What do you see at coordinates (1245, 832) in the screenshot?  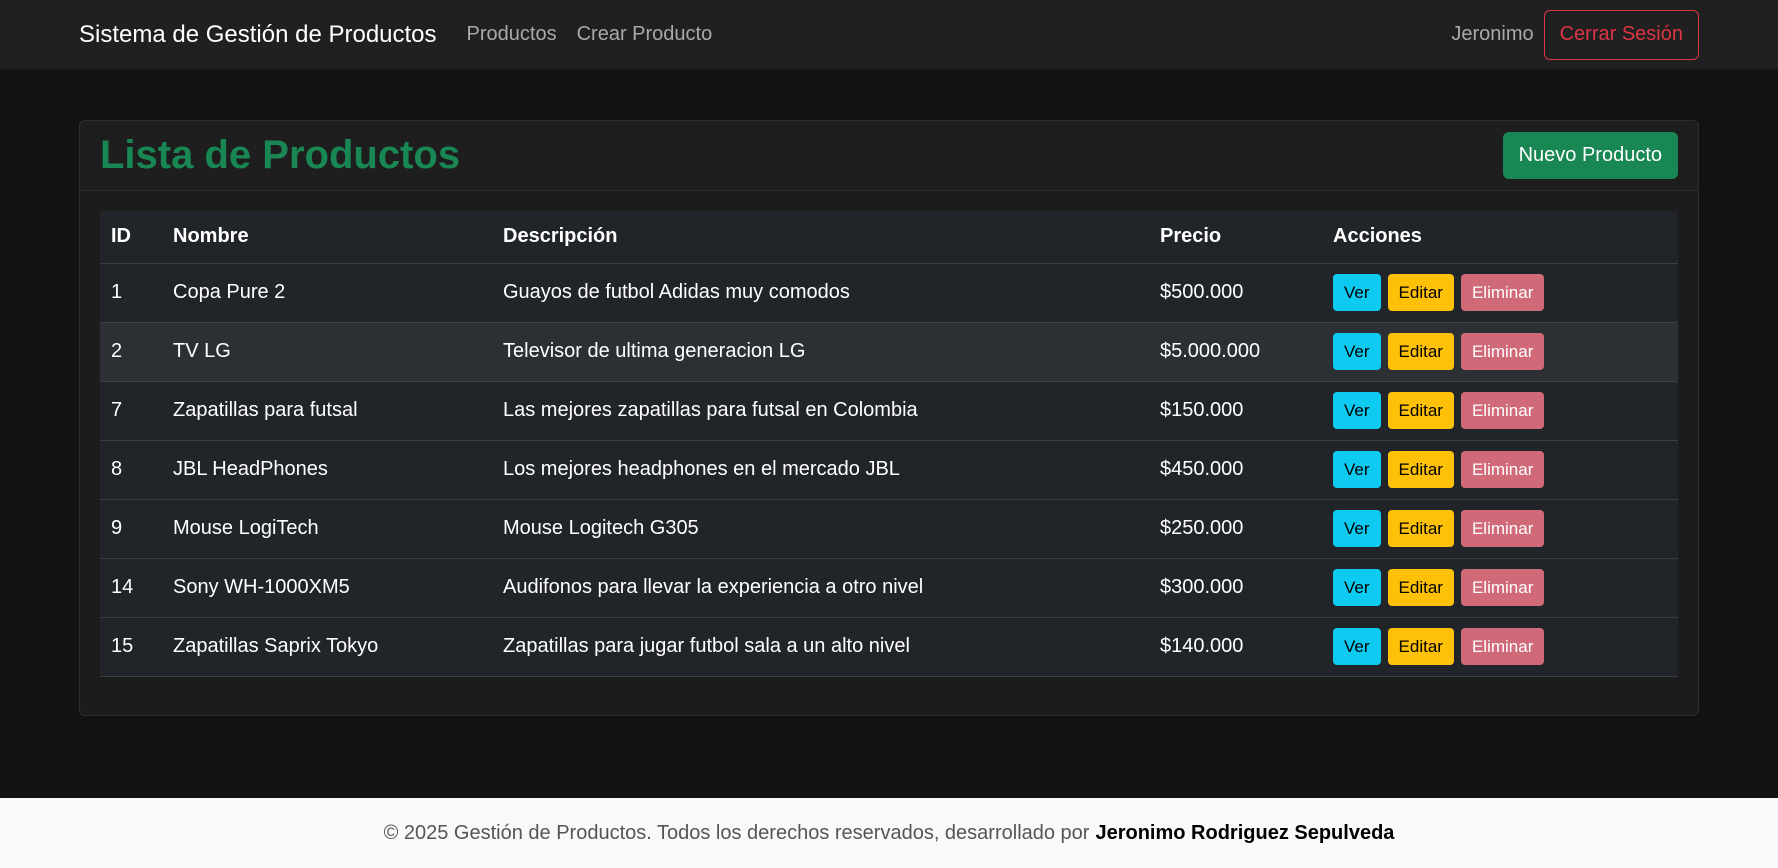 I see `footer-author: Jeronimo Rodriguez Sepulveda` at bounding box center [1245, 832].